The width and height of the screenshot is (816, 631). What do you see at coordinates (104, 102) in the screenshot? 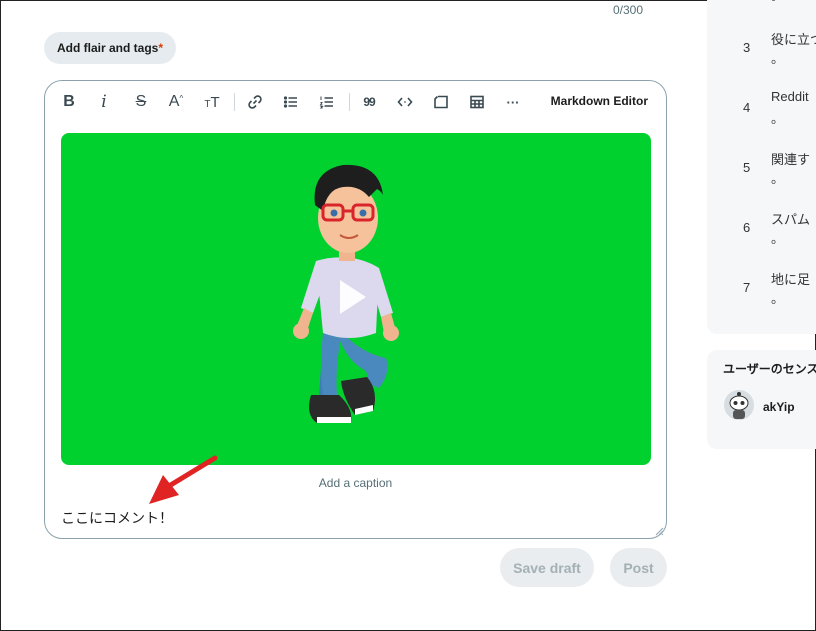
I see `italic-button: i` at bounding box center [104, 102].